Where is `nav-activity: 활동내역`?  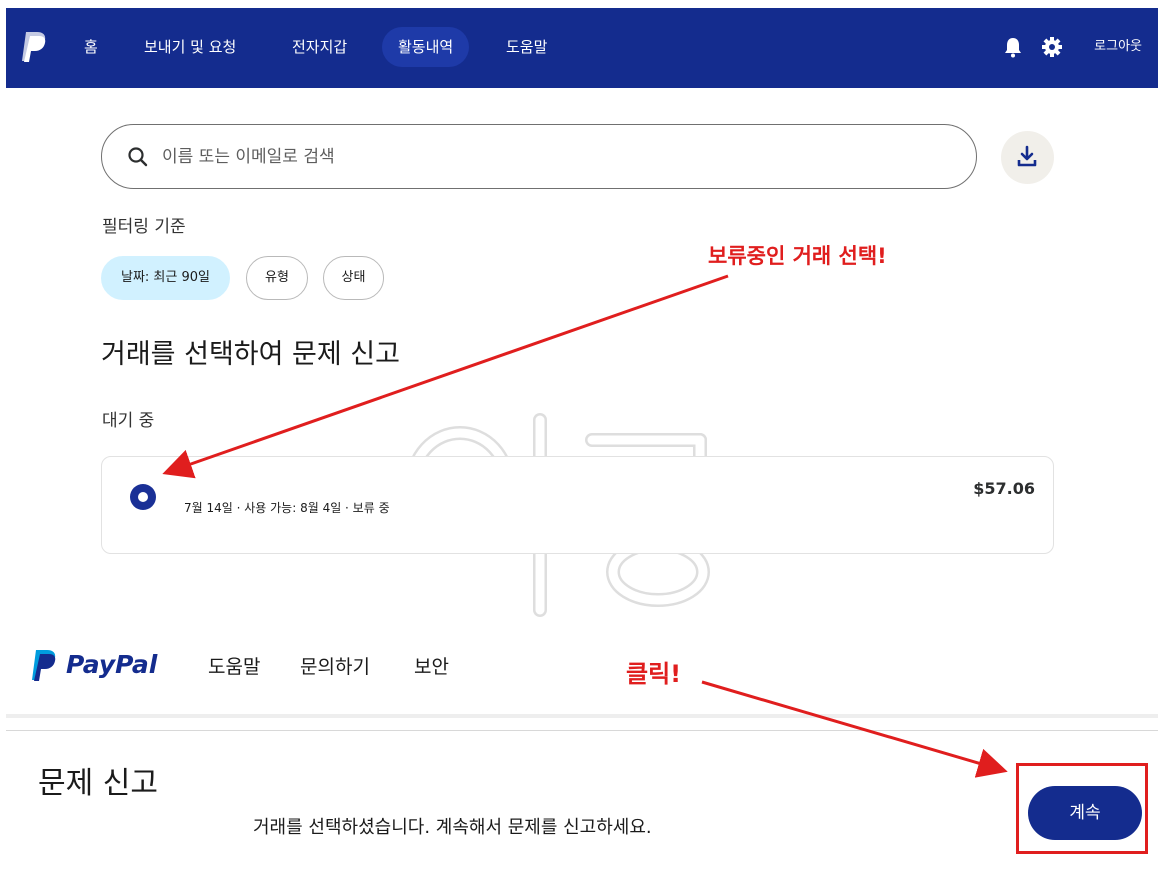
nav-activity: 활동내역 is located at coordinates (426, 47).